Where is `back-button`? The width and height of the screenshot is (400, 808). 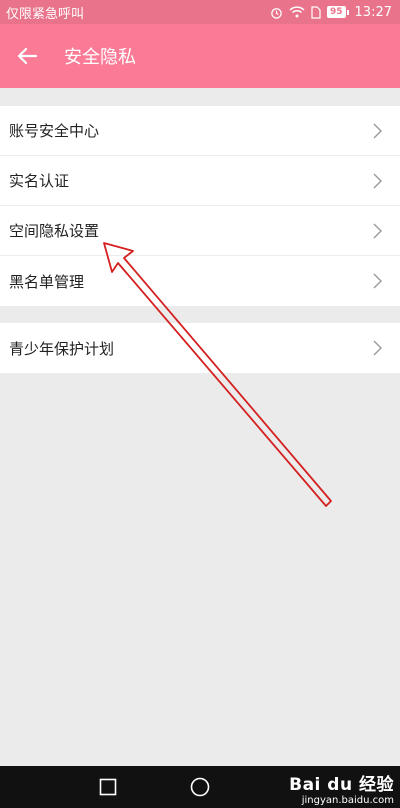 back-button is located at coordinates (27, 56).